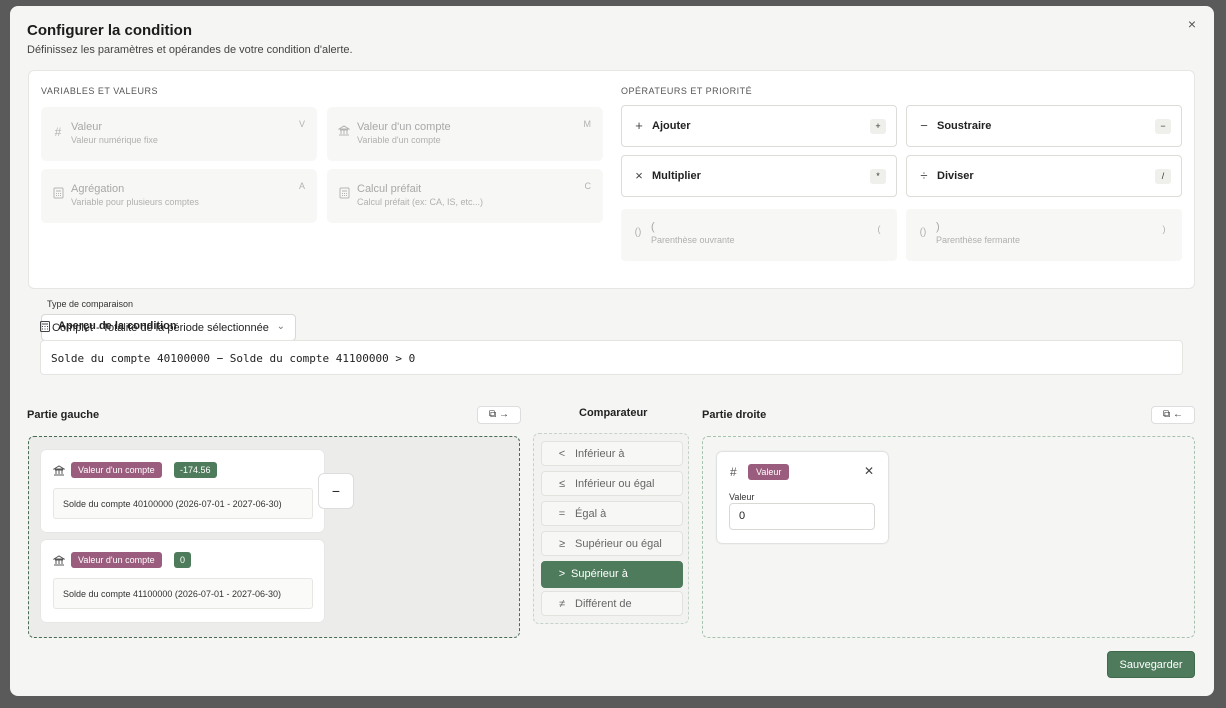 This screenshot has height=708, width=1226. Describe the element at coordinates (1151, 664) in the screenshot. I see `save-button: Sauvegarder` at that location.